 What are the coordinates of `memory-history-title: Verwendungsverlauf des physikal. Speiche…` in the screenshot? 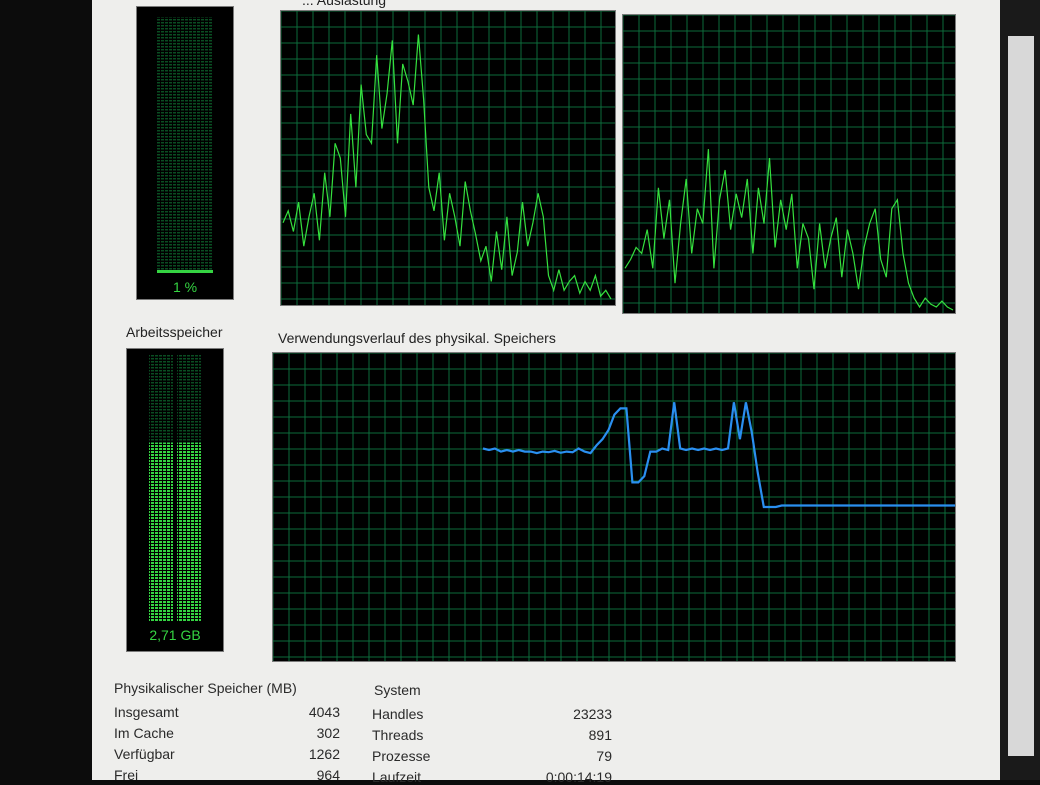 It's located at (417, 338).